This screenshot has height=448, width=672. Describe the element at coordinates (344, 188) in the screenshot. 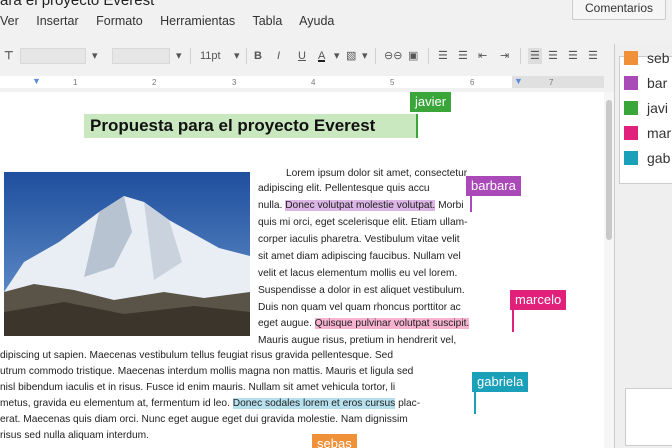

I see `paragraph-line: adipiscing elit. Pellentesque quis accu` at that location.